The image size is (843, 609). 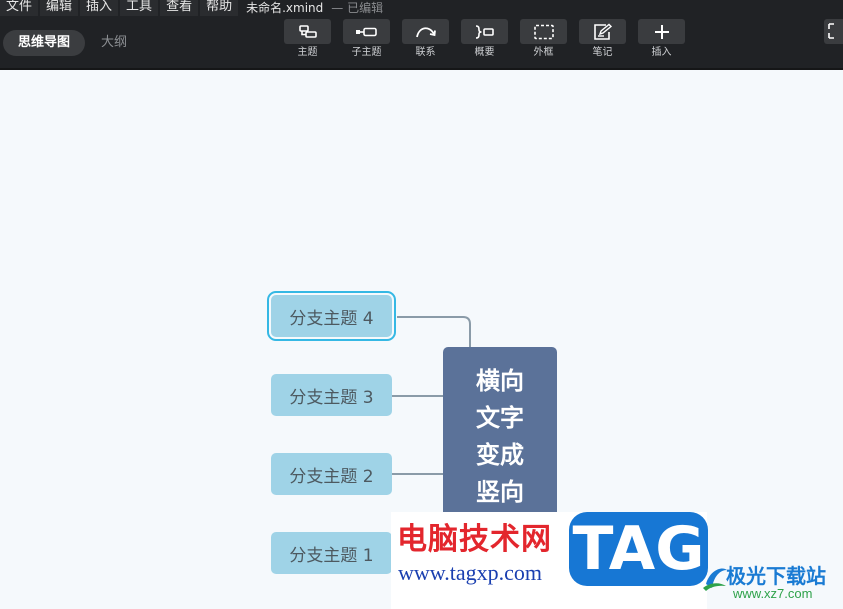 I want to click on topic-tool: 主题, so click(x=307, y=39).